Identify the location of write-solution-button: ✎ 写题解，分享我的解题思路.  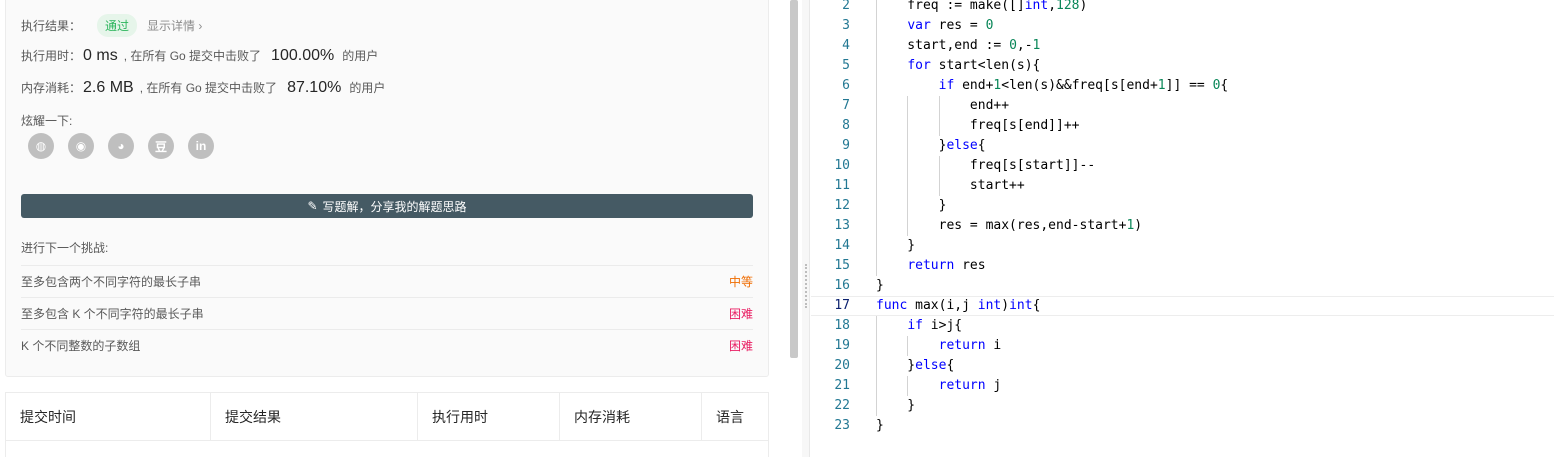
(387, 206).